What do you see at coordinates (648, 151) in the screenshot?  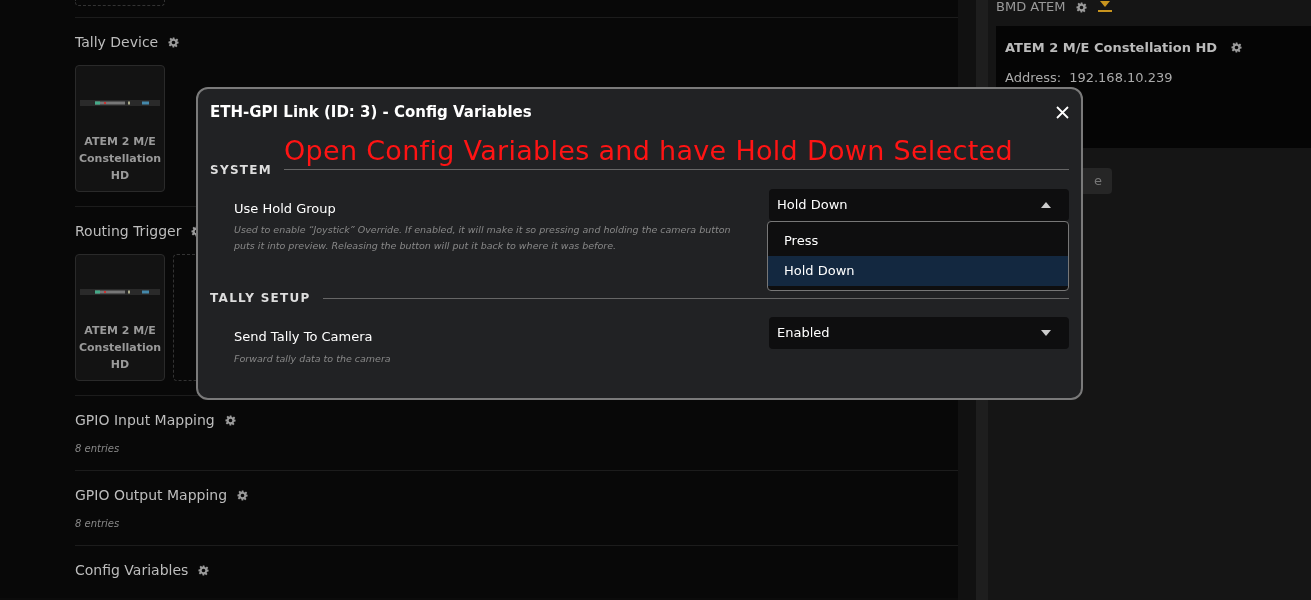 I see `annotation-text: Open Config Variables and have Hold Down Selected` at bounding box center [648, 151].